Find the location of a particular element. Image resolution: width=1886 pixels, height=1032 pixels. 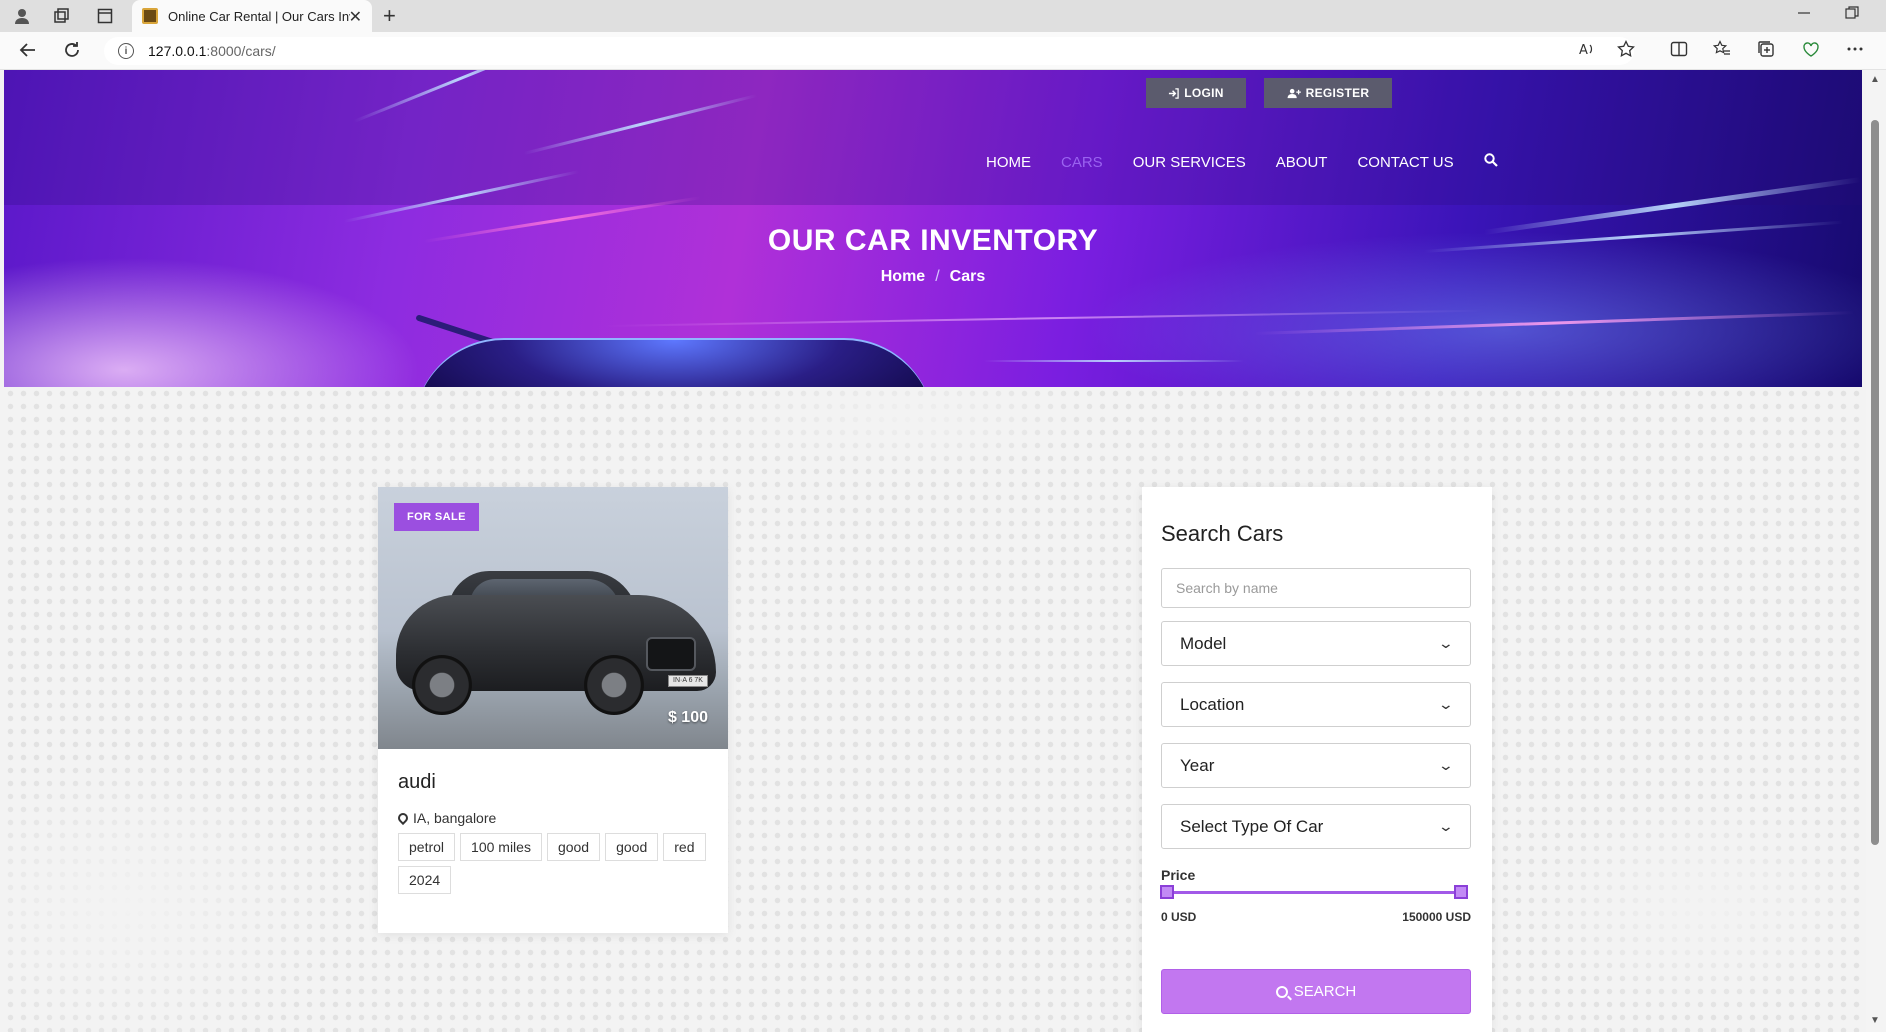

read-aloud-icon: A is located at coordinates (1587, 51).